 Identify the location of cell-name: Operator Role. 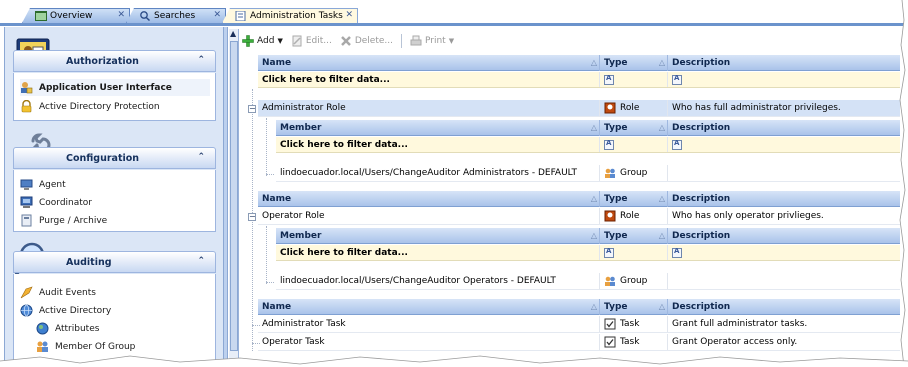
(429, 216).